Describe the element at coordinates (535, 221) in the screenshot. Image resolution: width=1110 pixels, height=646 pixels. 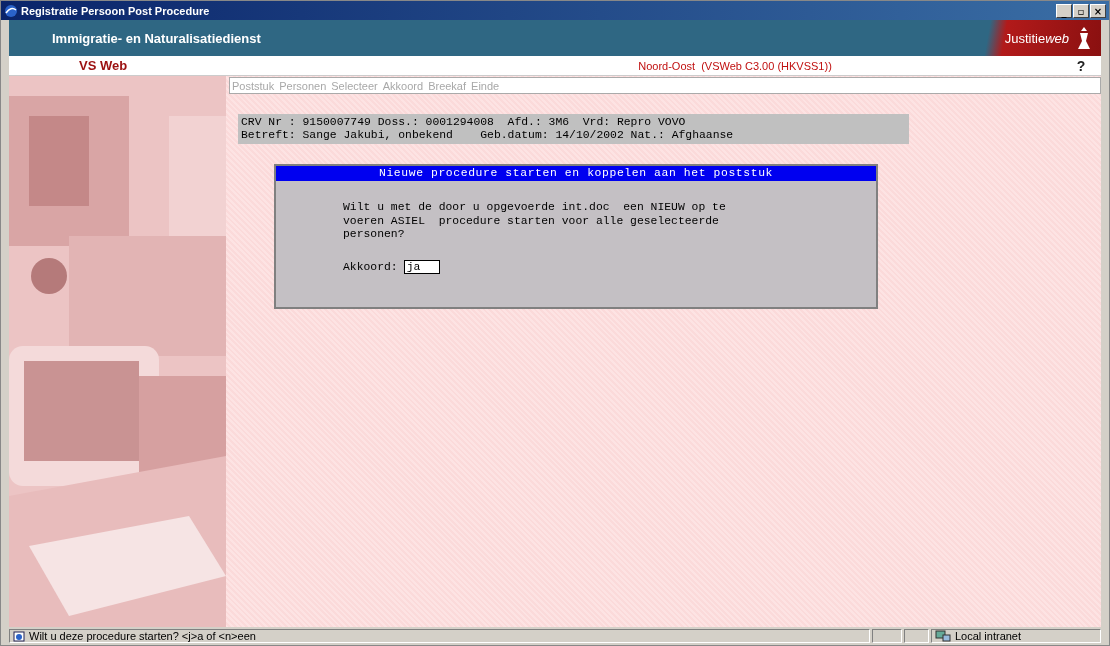
I see `dialog-message: Wilt u met de door u opgevoerde int.doc een NIEUW op te voeren ASIEL procedure starten voor alle geselecteerde personen?` at that location.